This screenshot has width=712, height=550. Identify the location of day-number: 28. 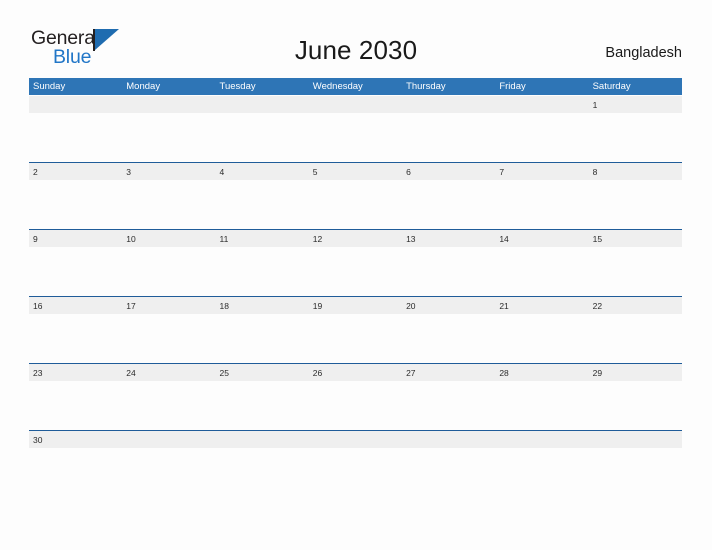
(541, 372).